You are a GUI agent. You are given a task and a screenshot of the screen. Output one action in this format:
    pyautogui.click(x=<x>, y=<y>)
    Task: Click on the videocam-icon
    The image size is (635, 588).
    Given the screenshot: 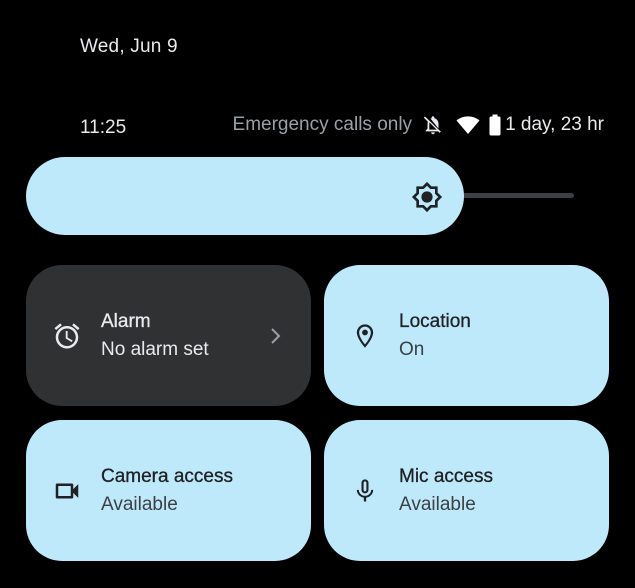 What is the action you would take?
    pyautogui.click(x=67, y=491)
    